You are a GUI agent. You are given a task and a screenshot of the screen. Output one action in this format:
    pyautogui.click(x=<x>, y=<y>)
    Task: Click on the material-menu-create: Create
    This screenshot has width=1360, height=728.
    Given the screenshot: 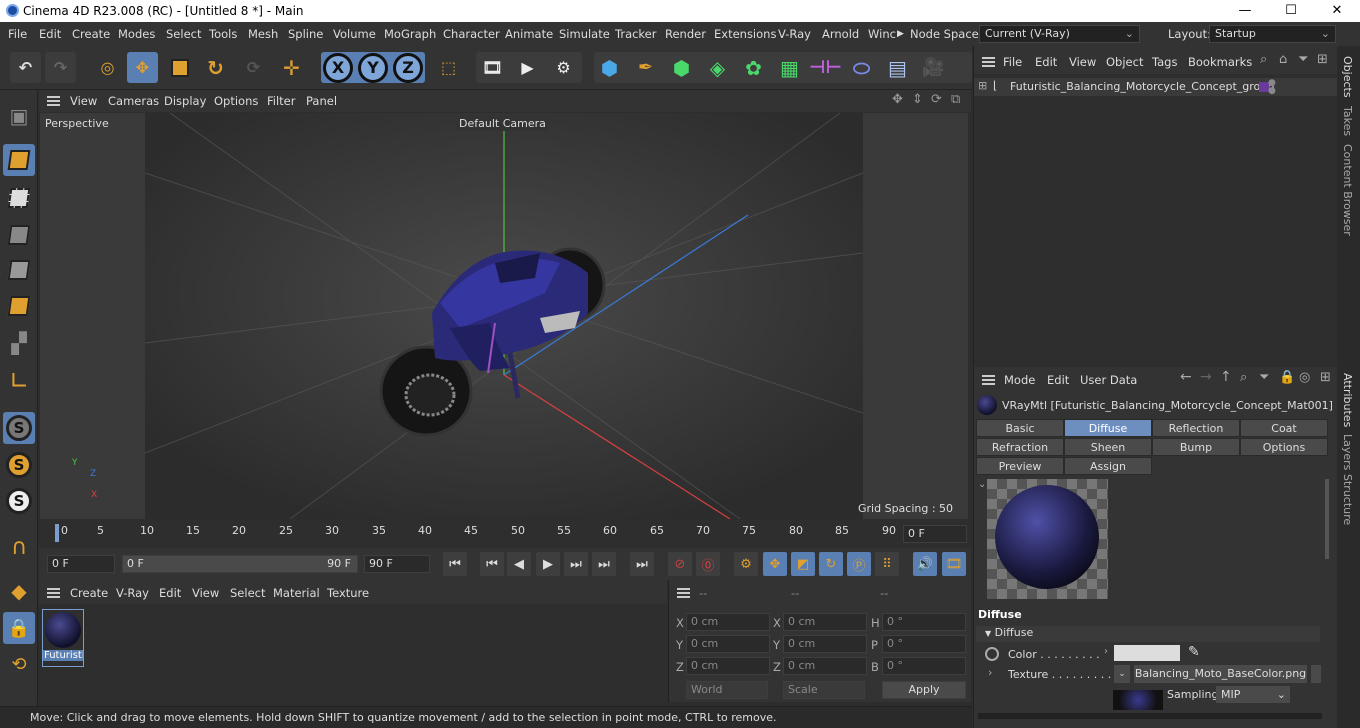 What is the action you would take?
    pyautogui.click(x=89, y=593)
    